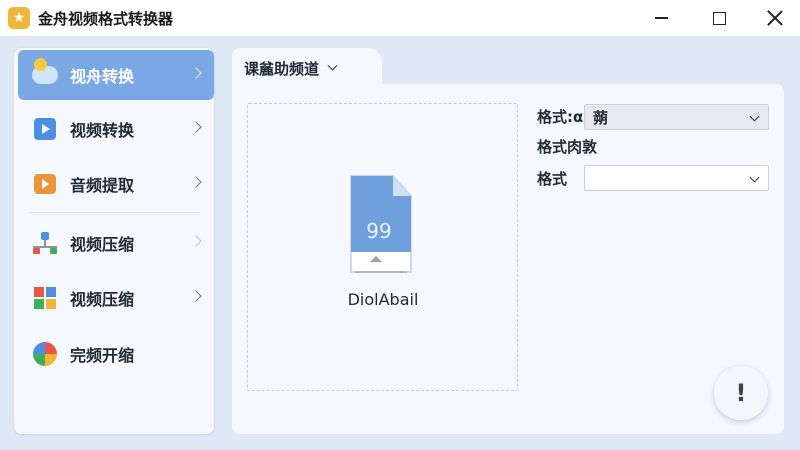  I want to click on maximize-button, so click(719, 18).